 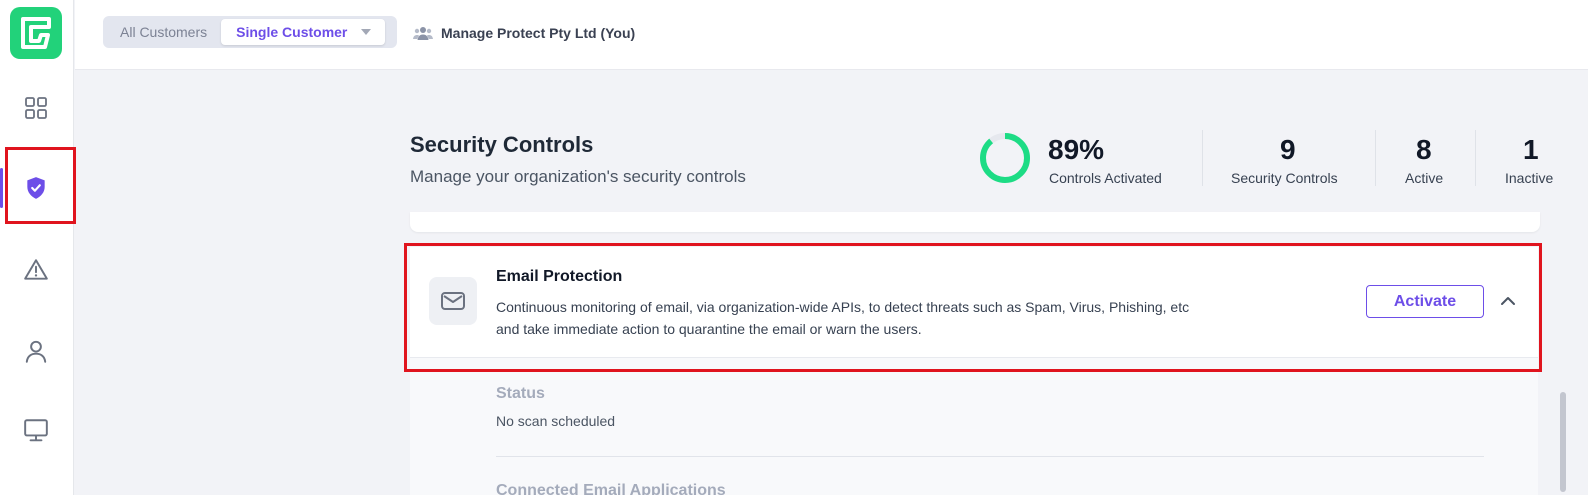 I want to click on section-divider, so click(x=990, y=456).